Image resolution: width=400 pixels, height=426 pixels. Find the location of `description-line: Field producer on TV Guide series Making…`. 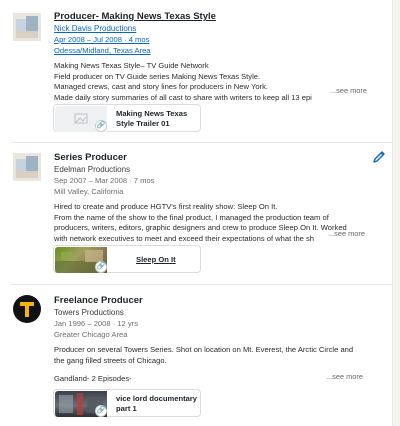

description-line: Field producer on TV Guide series Making… is located at coordinates (157, 76).